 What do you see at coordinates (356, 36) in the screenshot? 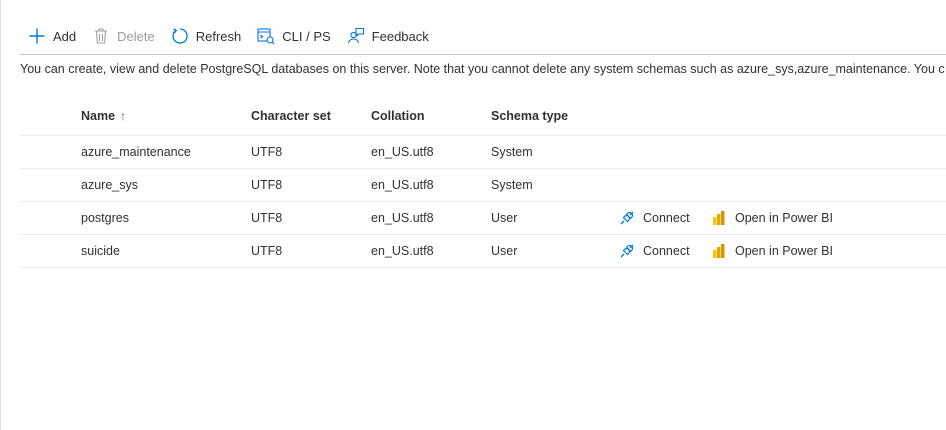
I see `feedback-icon` at bounding box center [356, 36].